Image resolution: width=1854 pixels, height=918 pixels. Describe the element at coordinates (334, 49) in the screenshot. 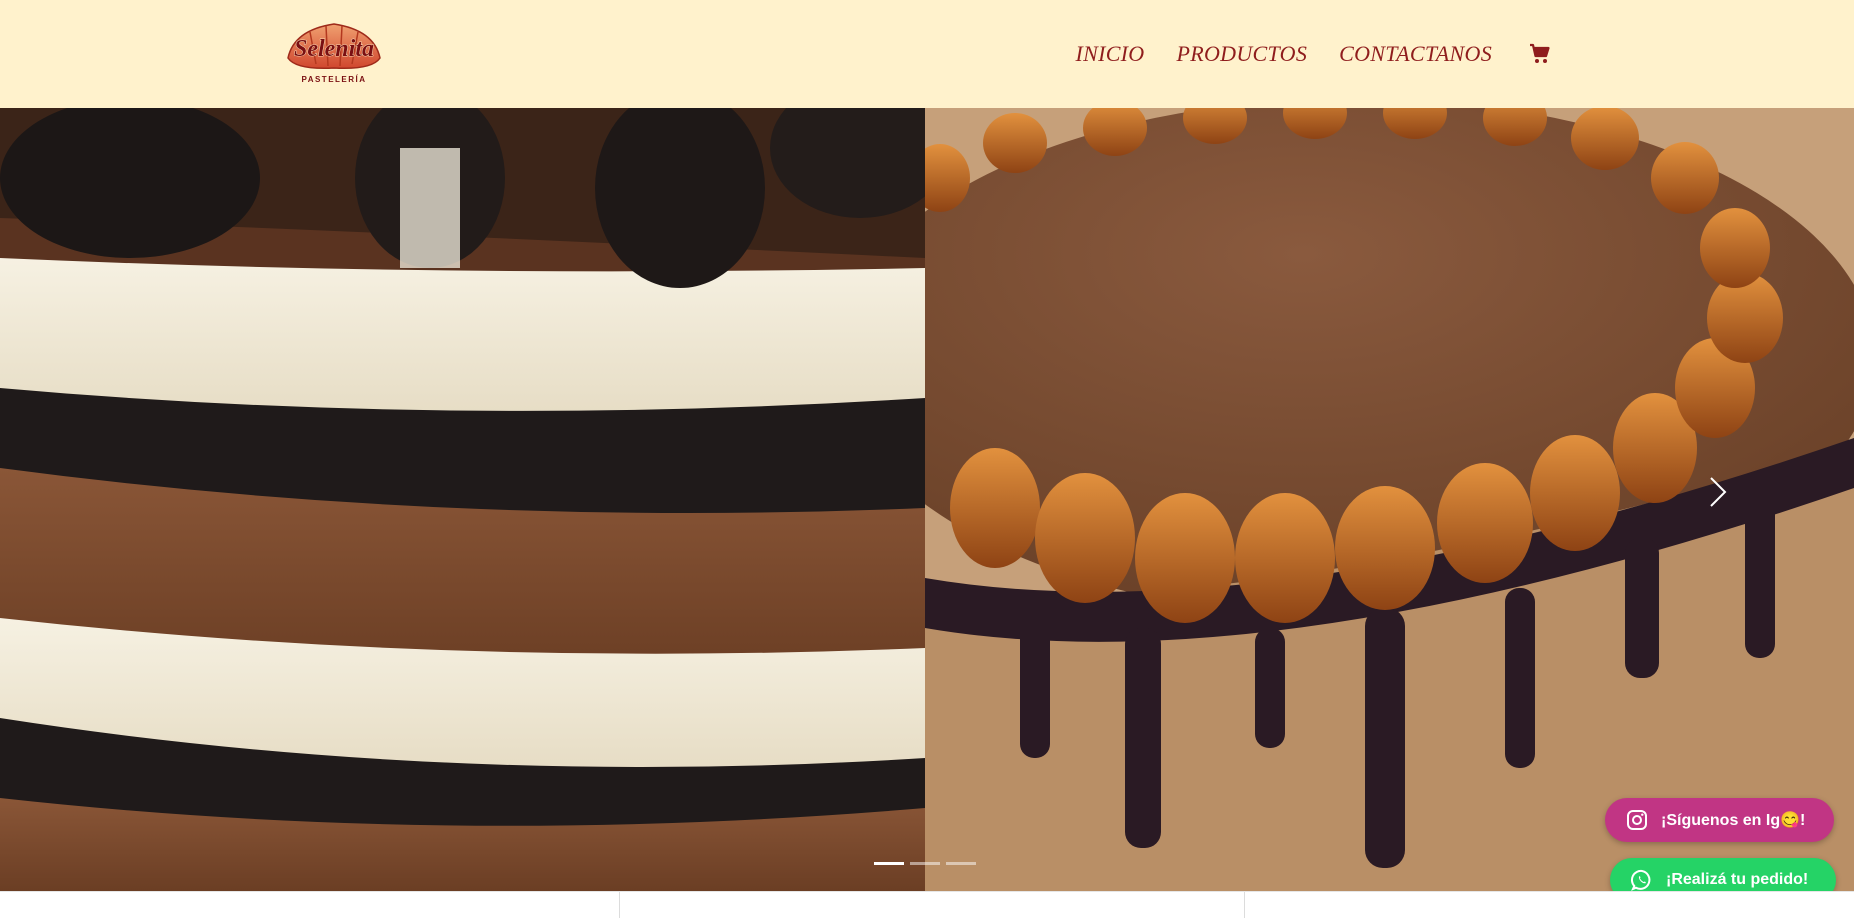

I see `brand-name: Selenita` at that location.